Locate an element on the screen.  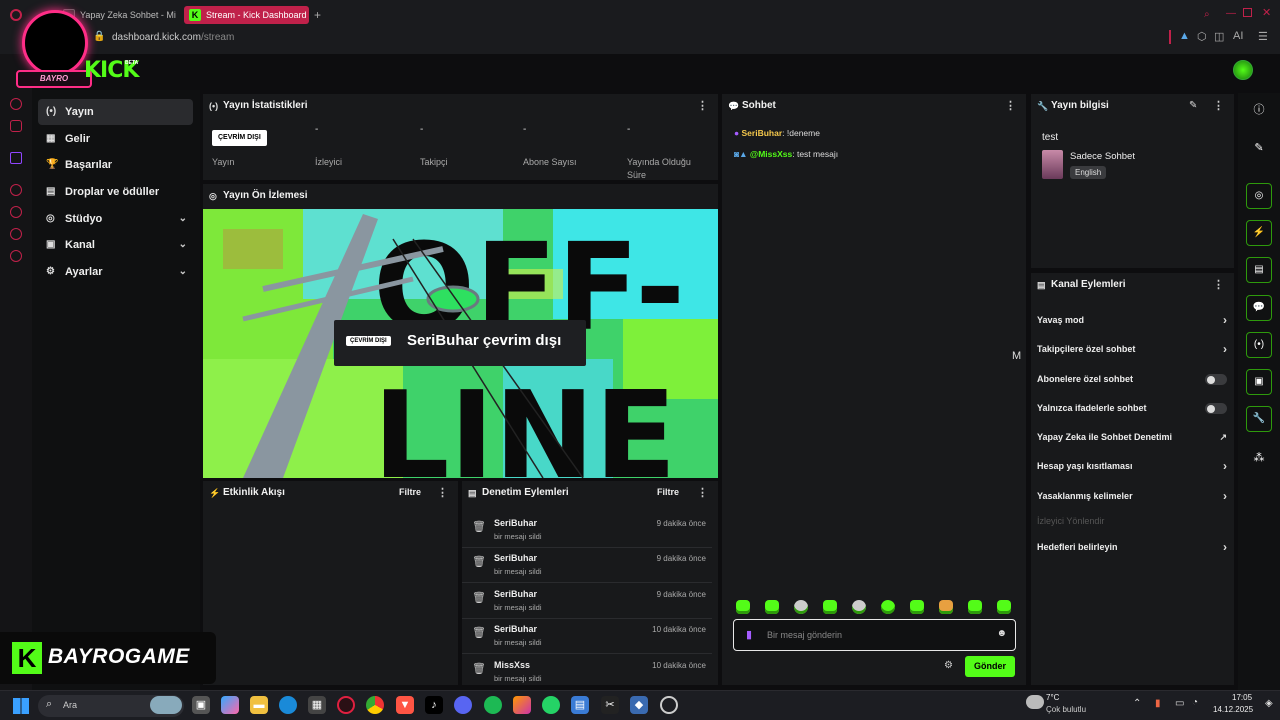
sidebar-item-revenue: ▦ Gelir is located at coordinates (115, 139).